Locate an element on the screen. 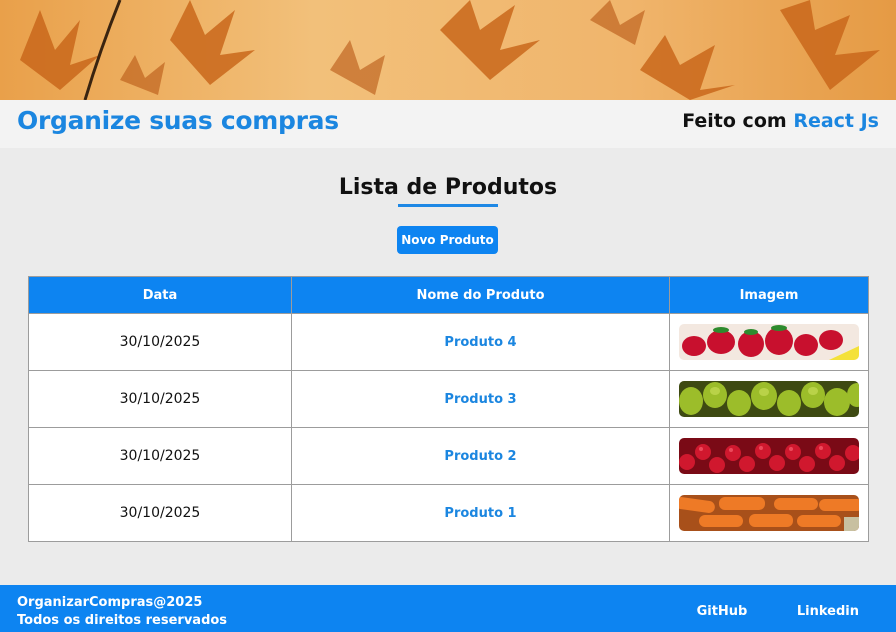 Image resolution: width=896 pixels, height=632 pixels. cherries-image is located at coordinates (769, 456).